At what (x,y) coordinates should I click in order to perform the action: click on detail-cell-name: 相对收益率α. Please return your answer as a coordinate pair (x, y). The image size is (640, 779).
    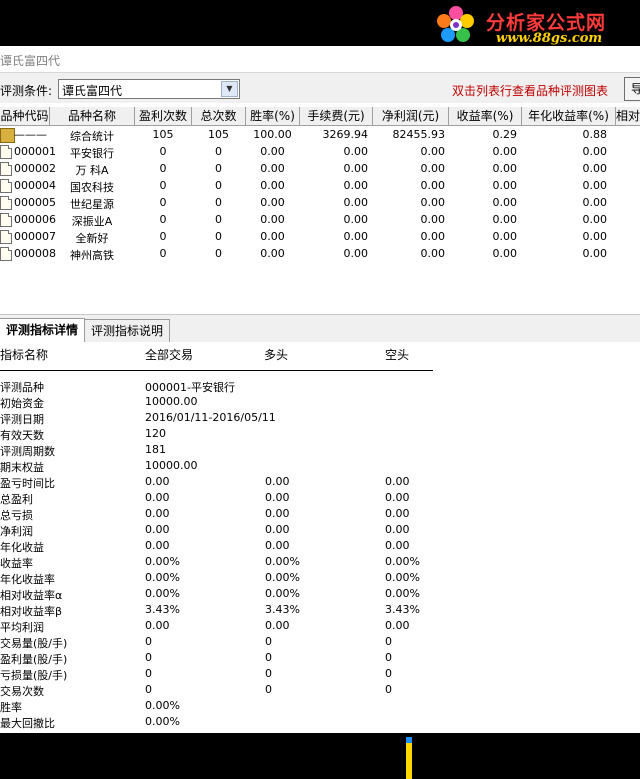
    Looking at the image, I should click on (31, 595).